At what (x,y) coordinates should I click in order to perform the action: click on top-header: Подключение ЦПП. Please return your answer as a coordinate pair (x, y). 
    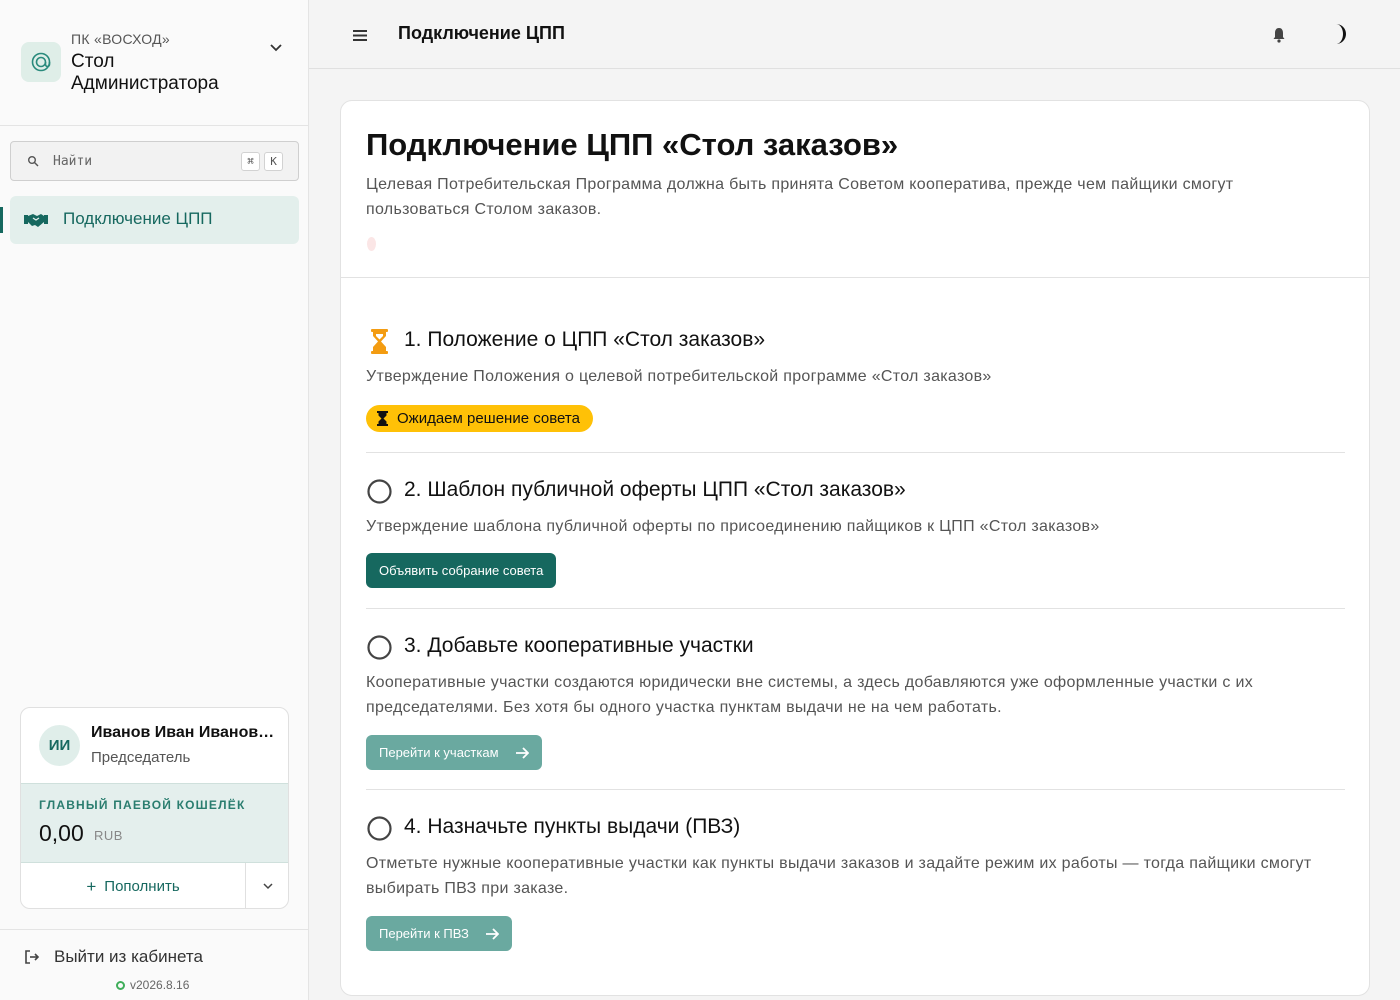
    Looking at the image, I should click on (854, 34).